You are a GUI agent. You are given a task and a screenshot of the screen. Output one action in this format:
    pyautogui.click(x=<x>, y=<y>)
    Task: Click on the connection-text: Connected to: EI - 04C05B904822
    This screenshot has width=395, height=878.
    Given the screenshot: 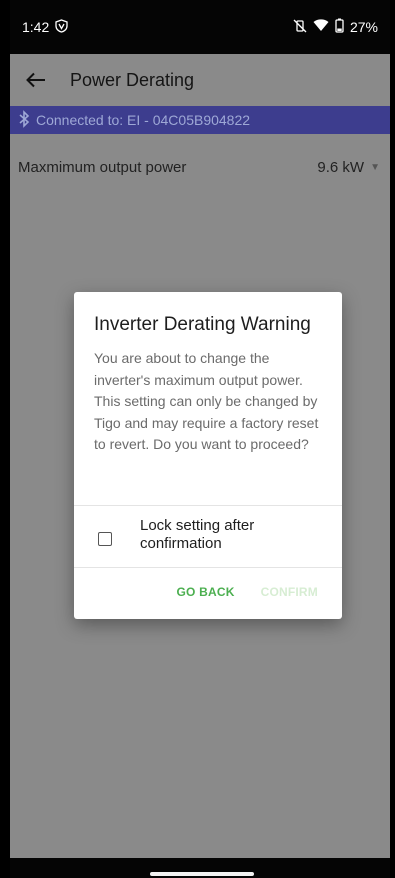 What is the action you would take?
    pyautogui.click(x=143, y=120)
    